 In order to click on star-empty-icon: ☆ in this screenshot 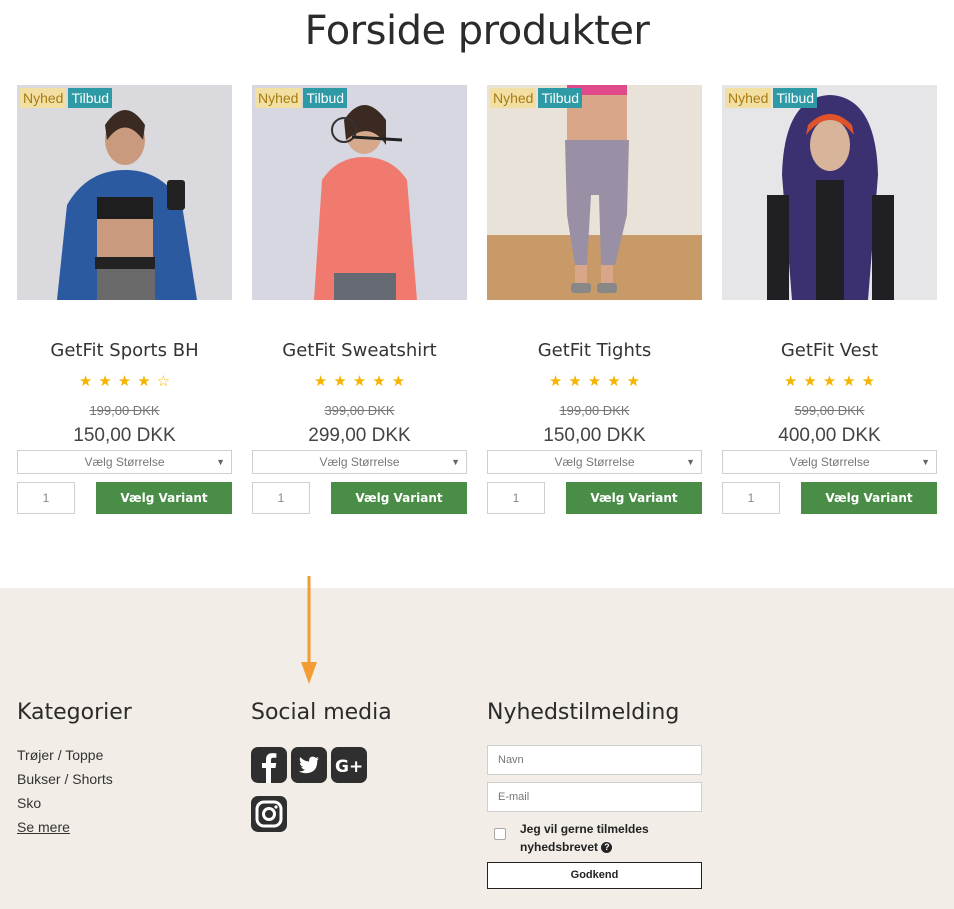, I will do `click(166, 381)`.